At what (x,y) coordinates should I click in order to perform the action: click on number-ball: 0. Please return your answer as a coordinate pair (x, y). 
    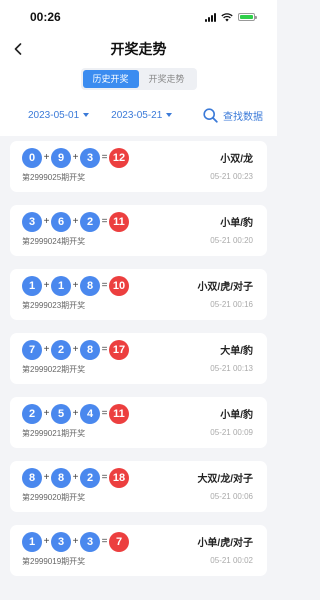
    Looking at the image, I should click on (32, 157).